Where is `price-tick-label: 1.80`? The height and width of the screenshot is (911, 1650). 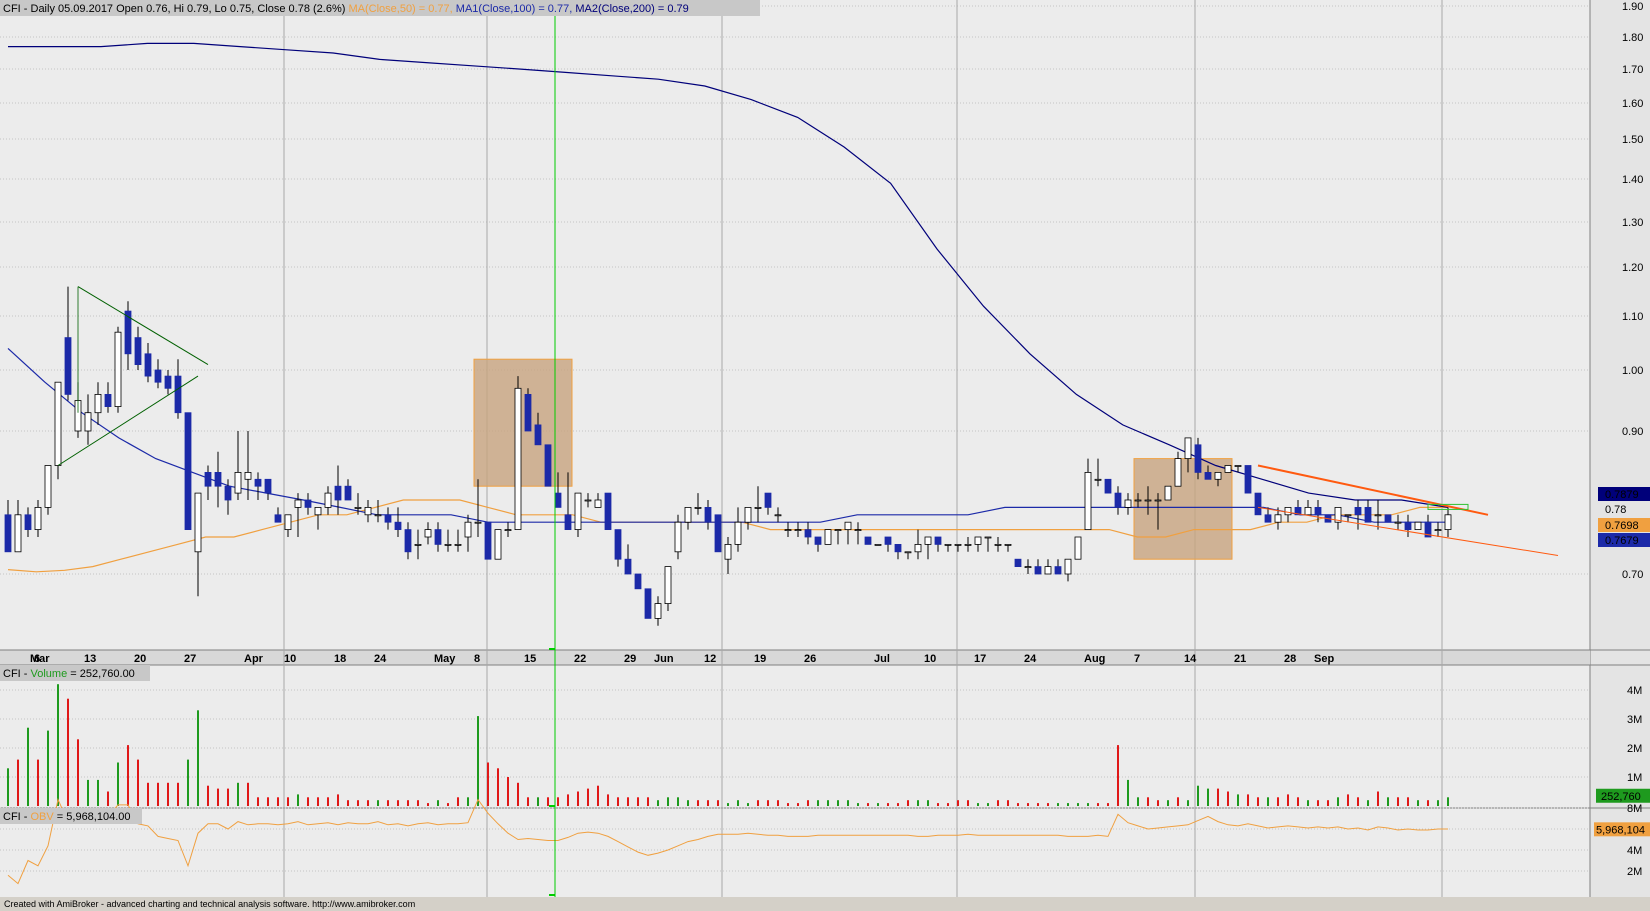 price-tick-label: 1.80 is located at coordinates (1632, 38).